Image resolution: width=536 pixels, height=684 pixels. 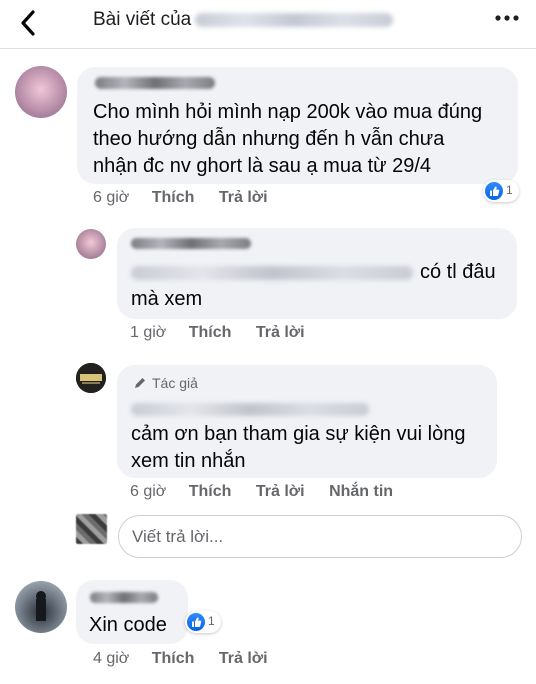 I want to click on current-user-avatar, so click(x=91, y=529).